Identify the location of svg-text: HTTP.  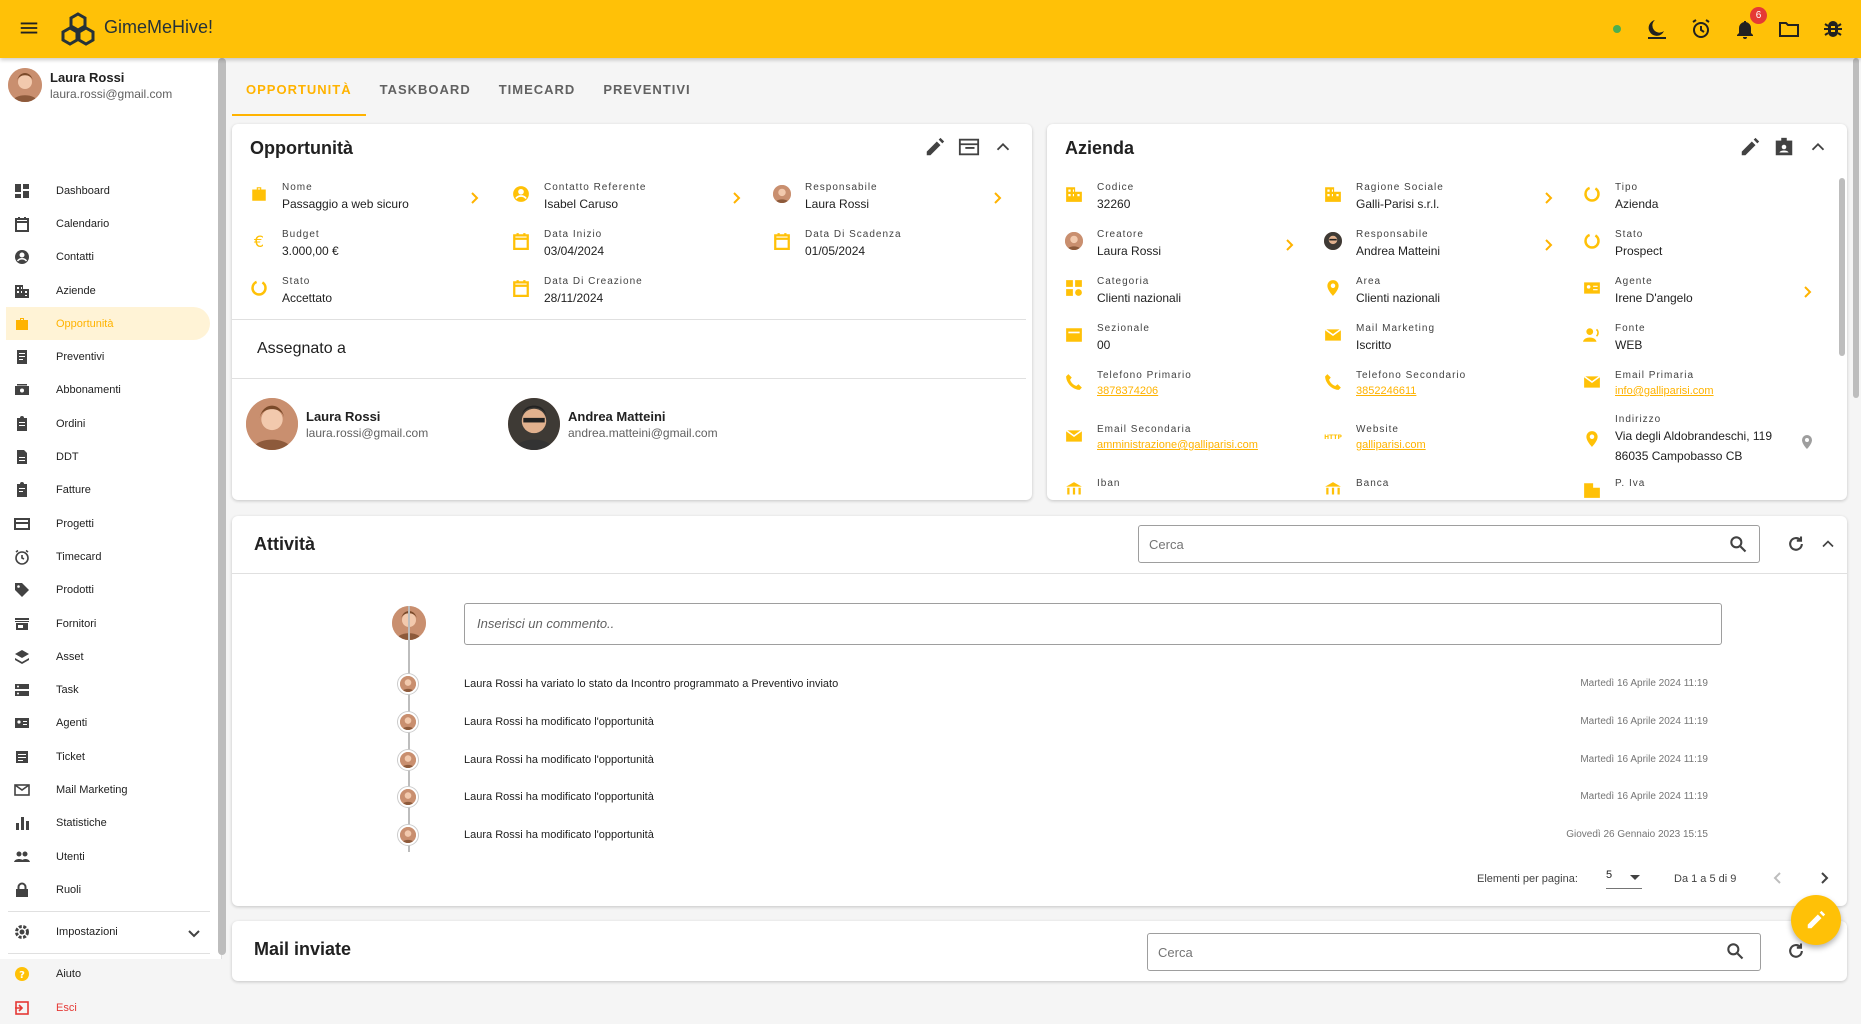
(1333, 437).